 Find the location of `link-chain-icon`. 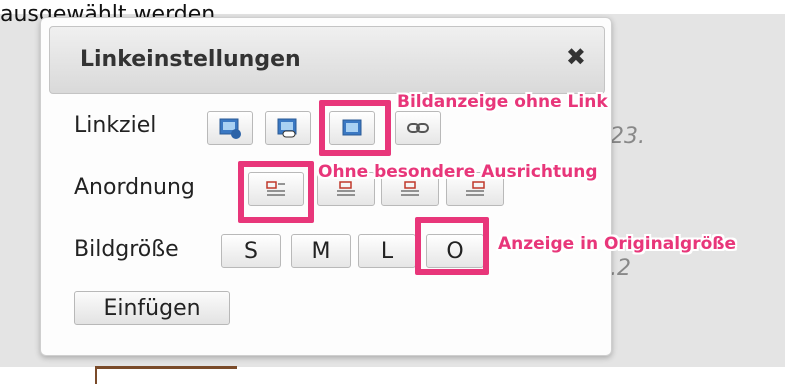

link-chain-icon is located at coordinates (418, 128).